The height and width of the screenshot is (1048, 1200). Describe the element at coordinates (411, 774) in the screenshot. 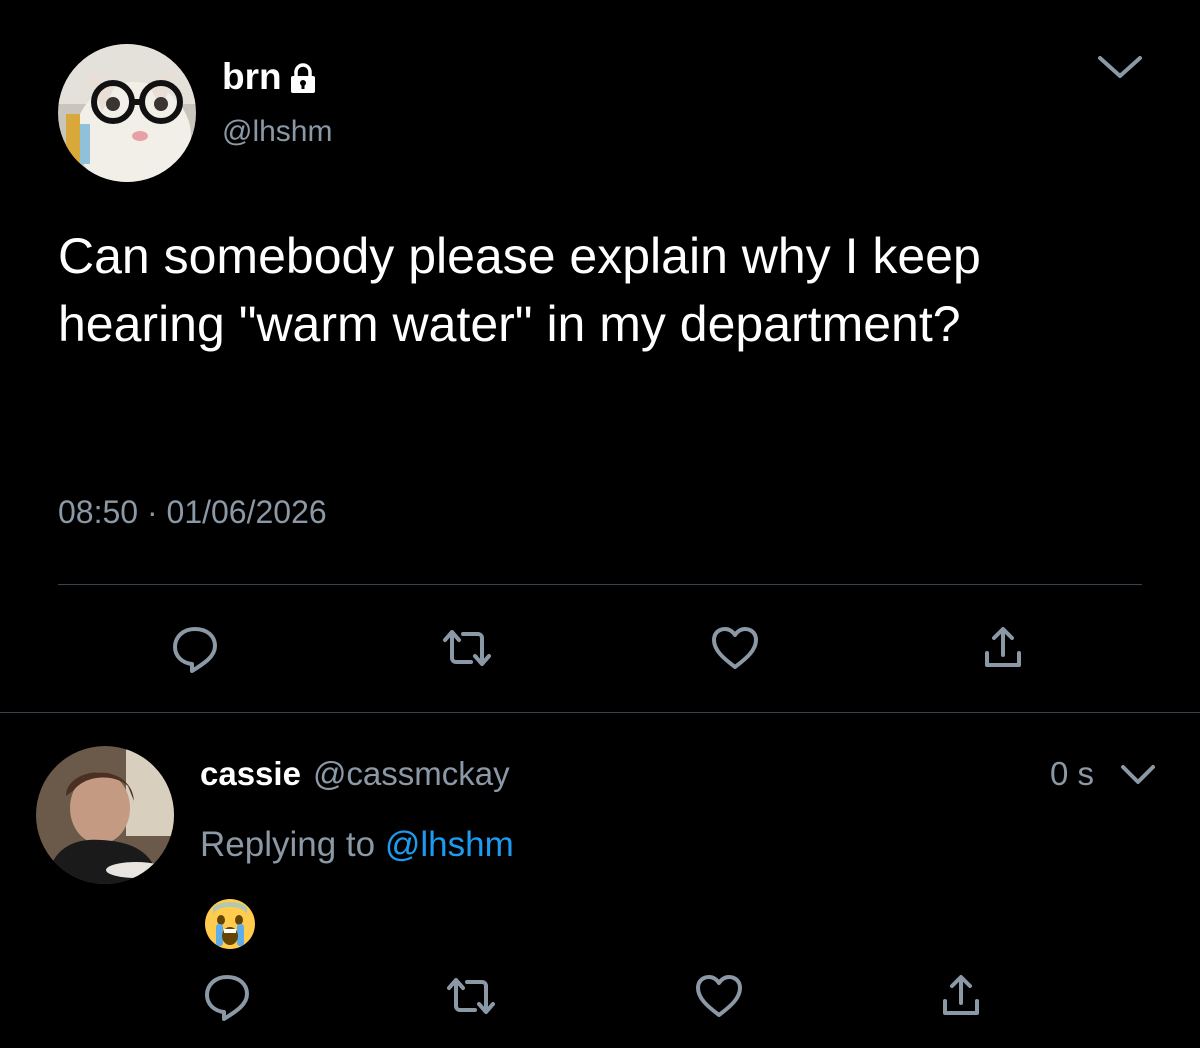

I see `reply-handle: @cassmckay` at that location.